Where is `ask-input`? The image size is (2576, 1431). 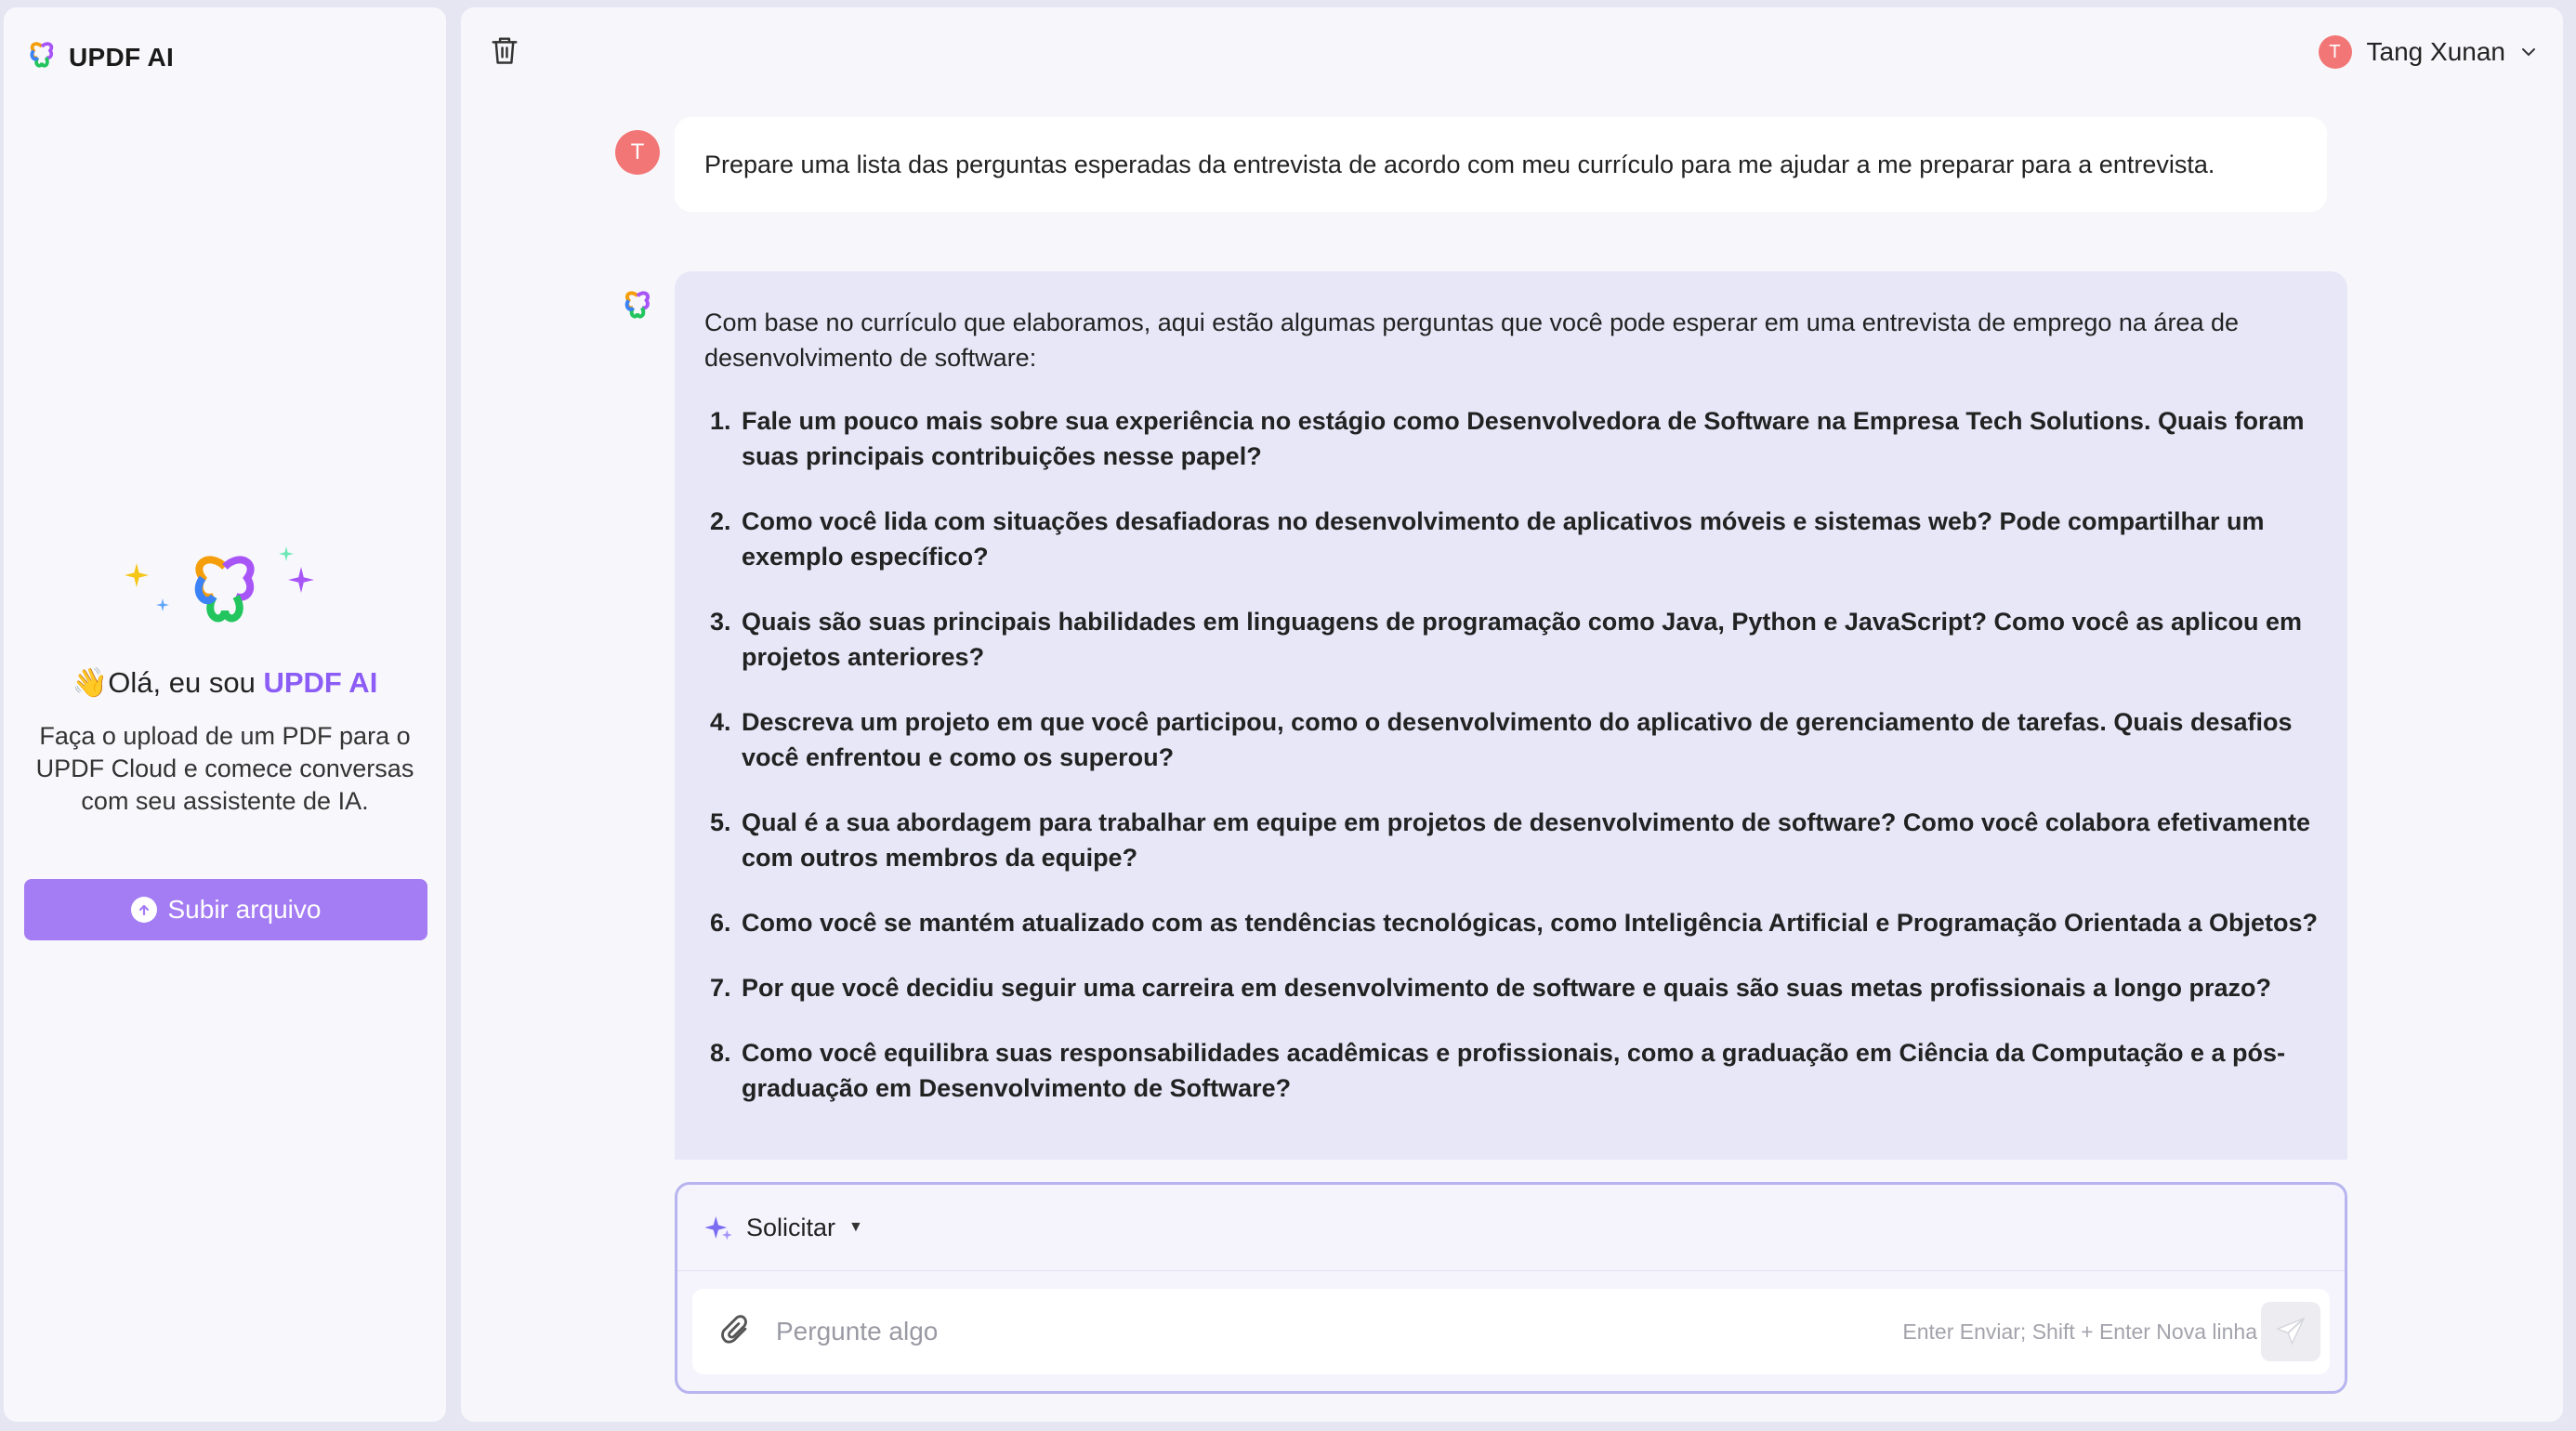
ask-input is located at coordinates (1240, 1331).